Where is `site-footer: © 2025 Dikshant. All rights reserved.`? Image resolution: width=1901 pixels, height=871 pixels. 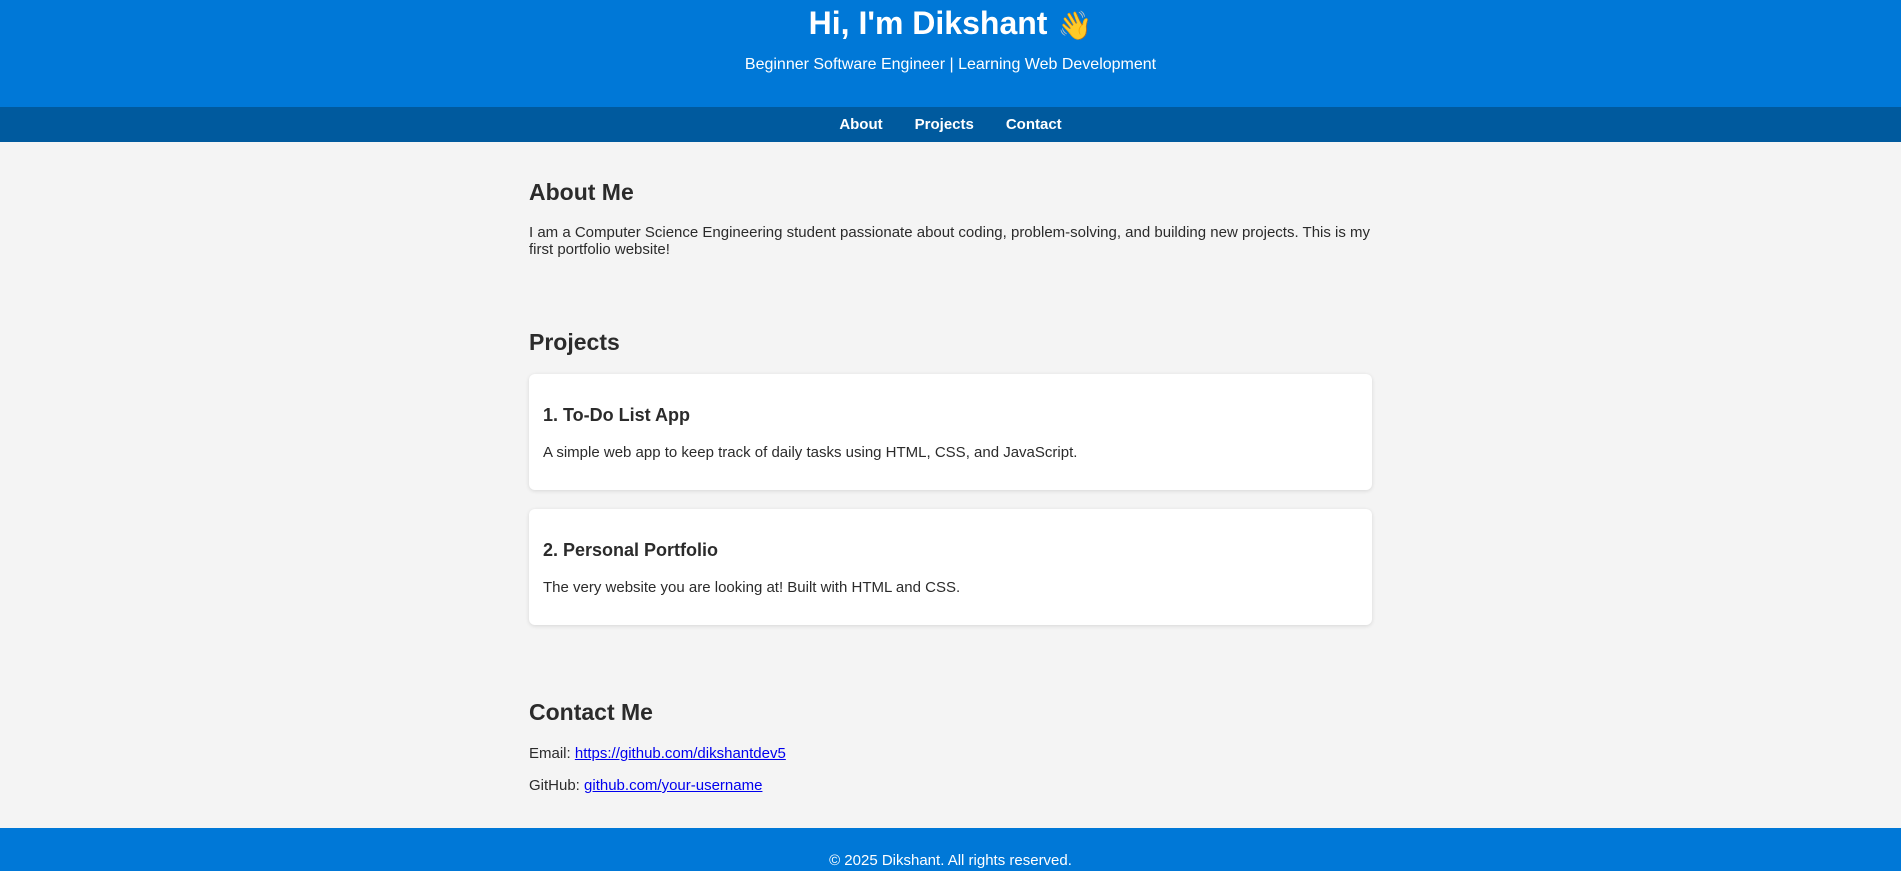 site-footer: © 2025 Dikshant. All rights reserved. is located at coordinates (950, 849).